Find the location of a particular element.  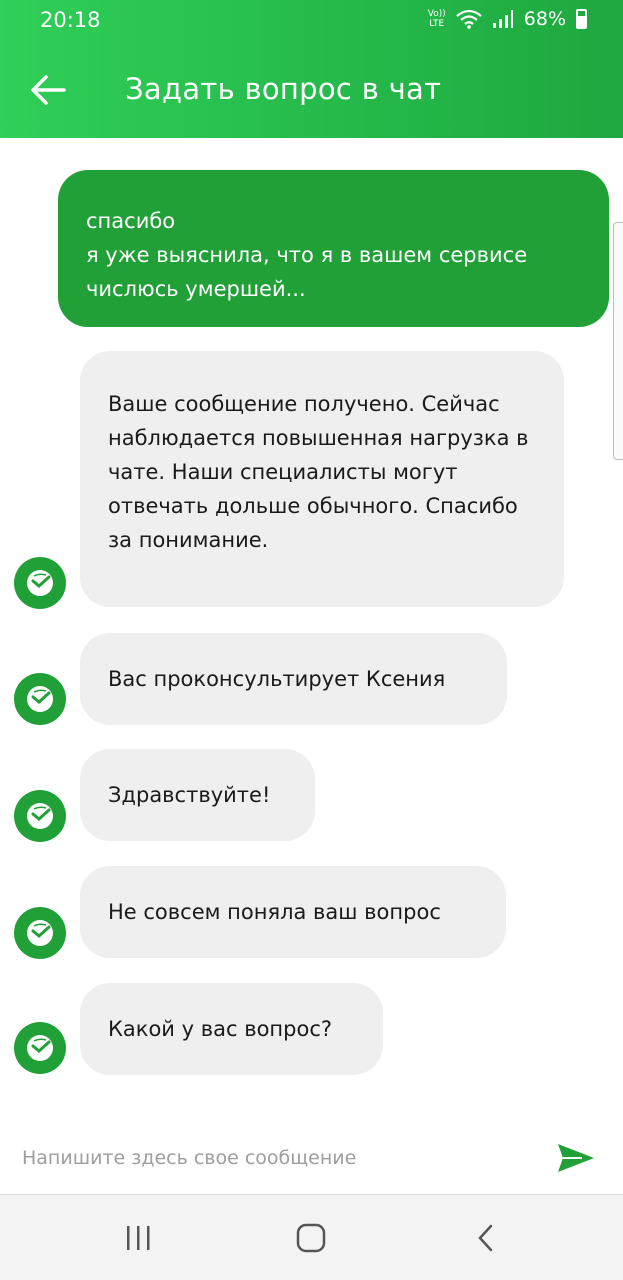

battery-icon is located at coordinates (581, 19).